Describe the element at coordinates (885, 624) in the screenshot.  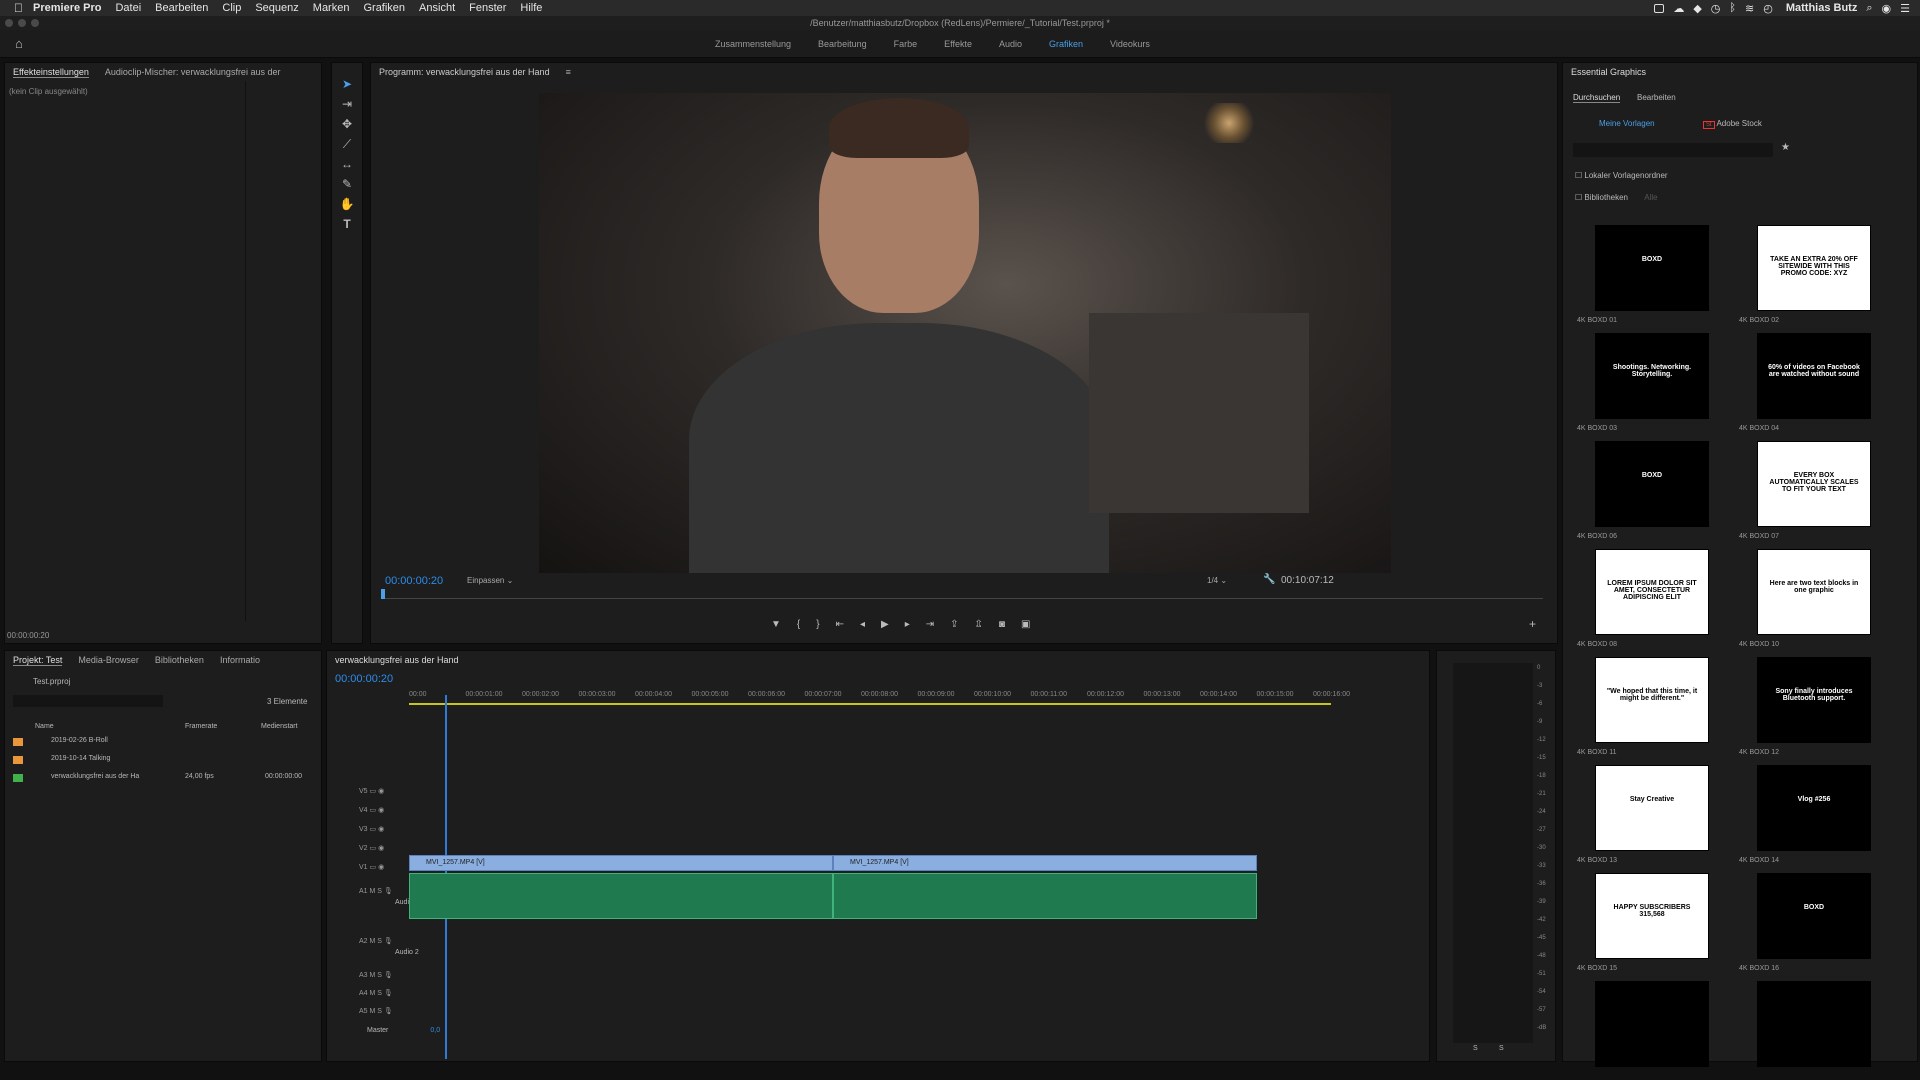
I see `play-icon: ▶` at that location.